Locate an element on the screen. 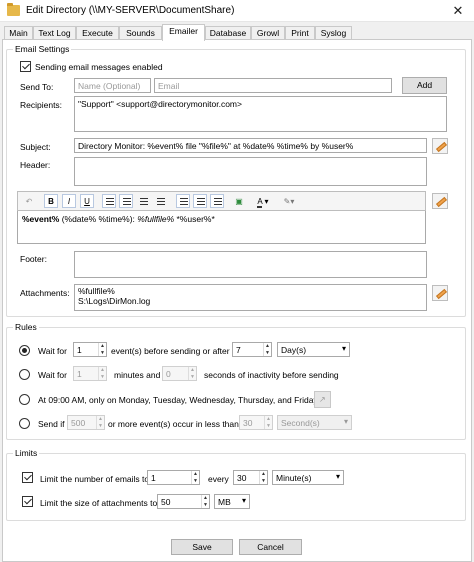 The width and height of the screenshot is (474, 562). group-label: Email Settings is located at coordinates (42, 49).